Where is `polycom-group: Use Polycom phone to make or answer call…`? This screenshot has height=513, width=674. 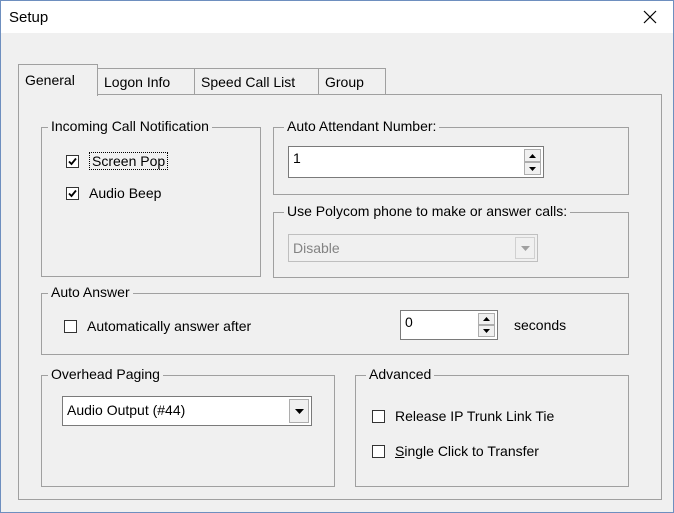 polycom-group: Use Polycom phone to make or answer call… is located at coordinates (451, 240).